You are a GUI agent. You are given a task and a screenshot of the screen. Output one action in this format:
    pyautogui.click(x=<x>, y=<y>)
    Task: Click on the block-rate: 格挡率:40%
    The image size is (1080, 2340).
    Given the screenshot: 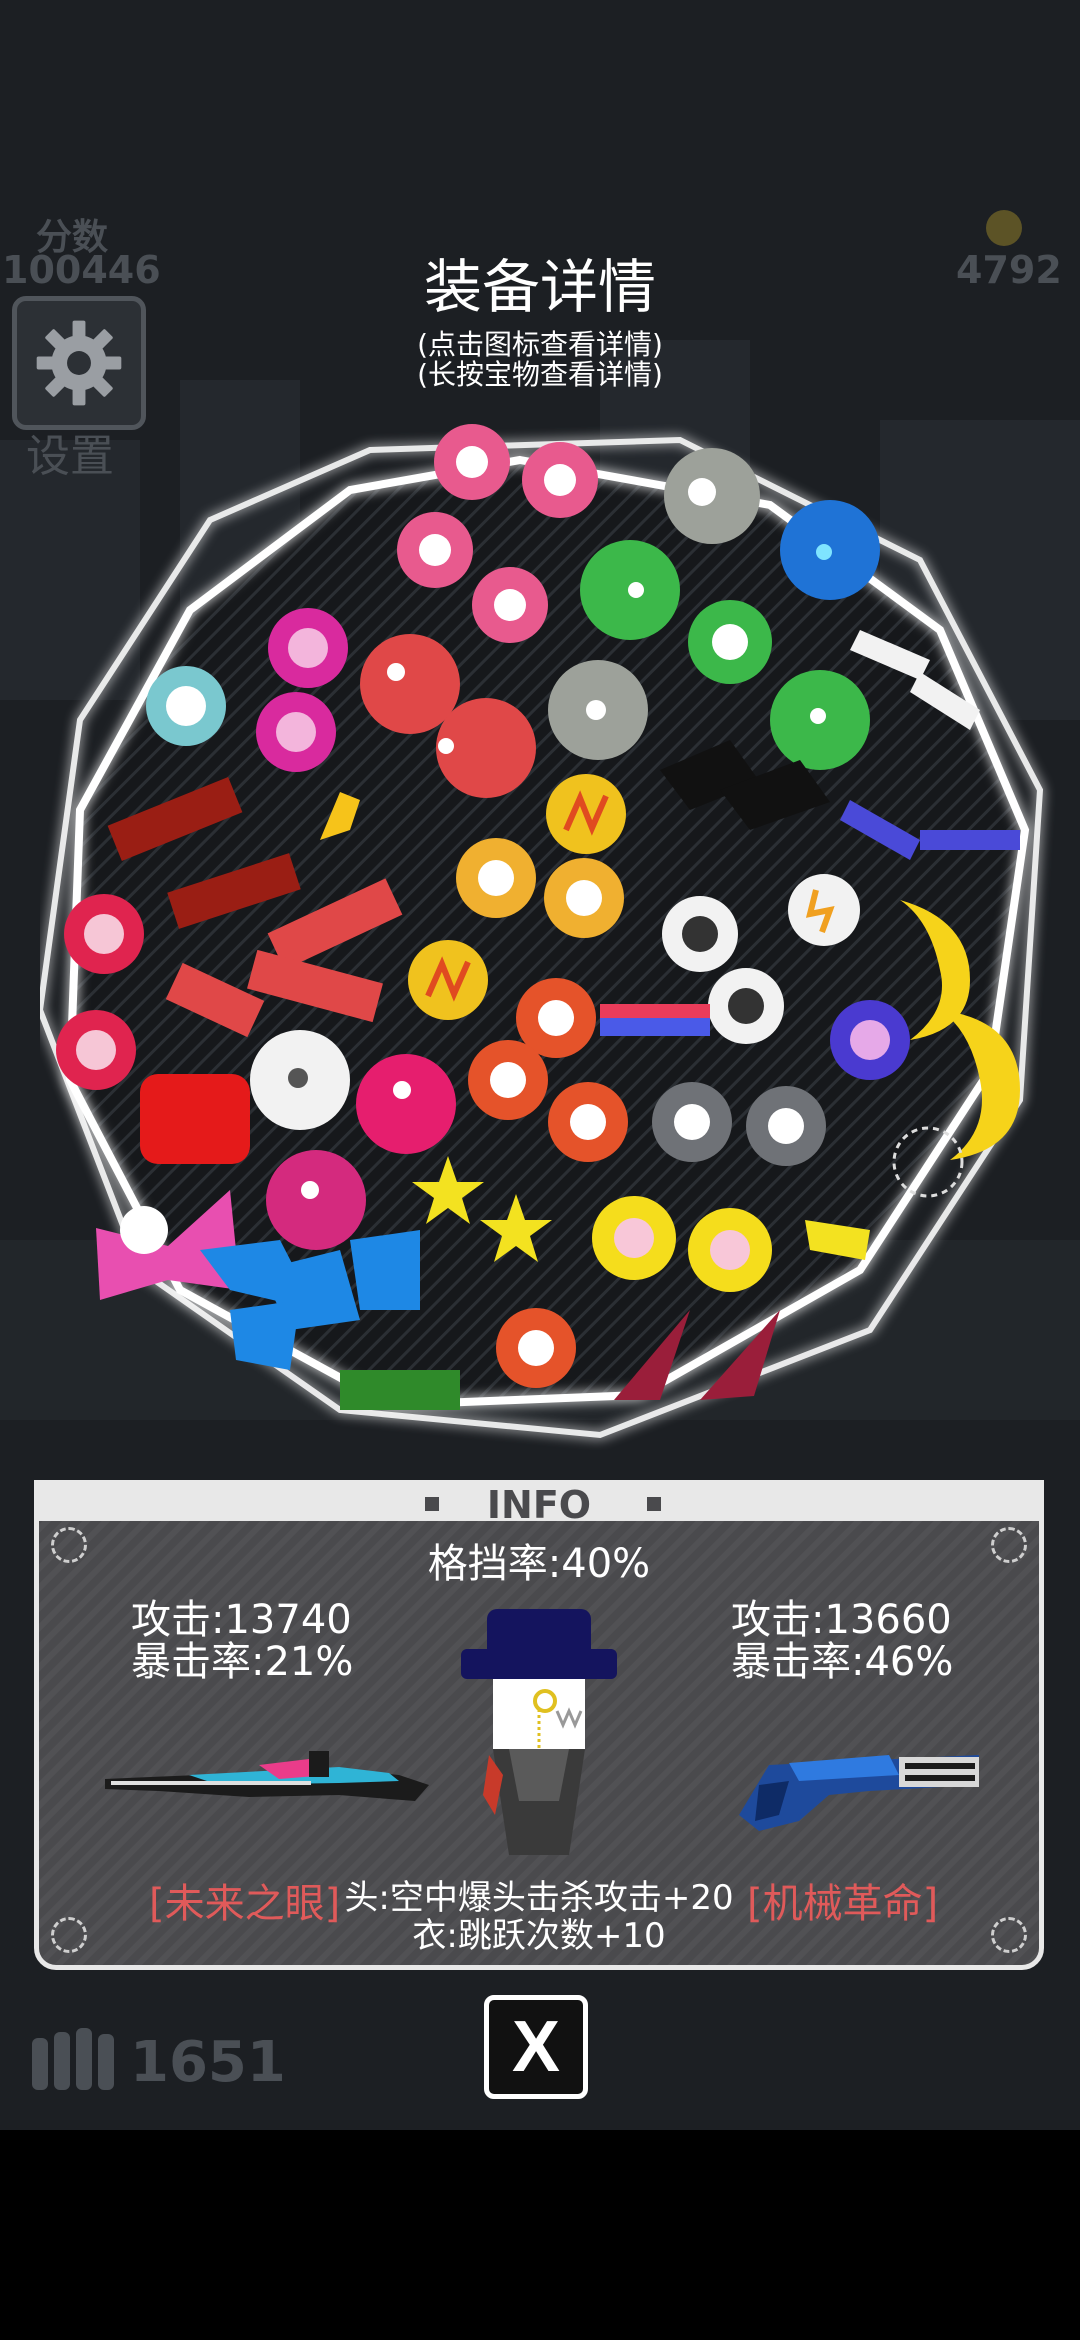 What is the action you would take?
    pyautogui.click(x=539, y=1564)
    